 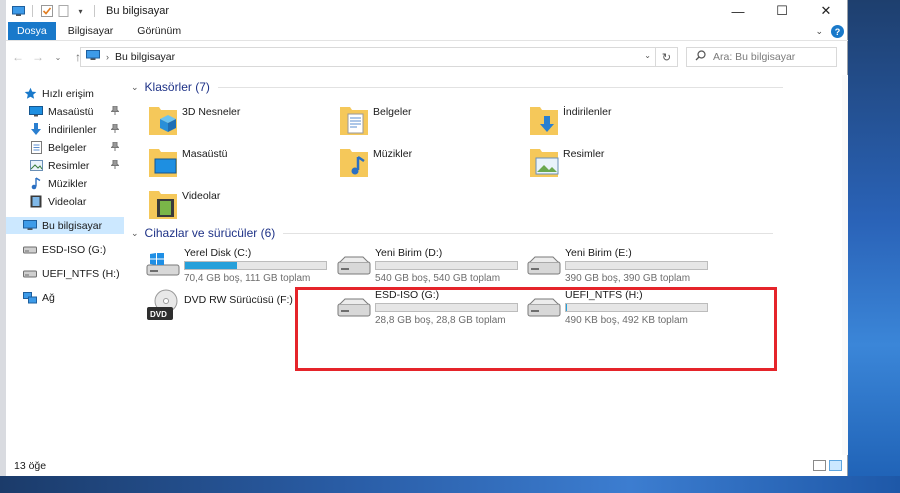 I want to click on folder-desktop: Masaüstü, so click(x=238, y=165).